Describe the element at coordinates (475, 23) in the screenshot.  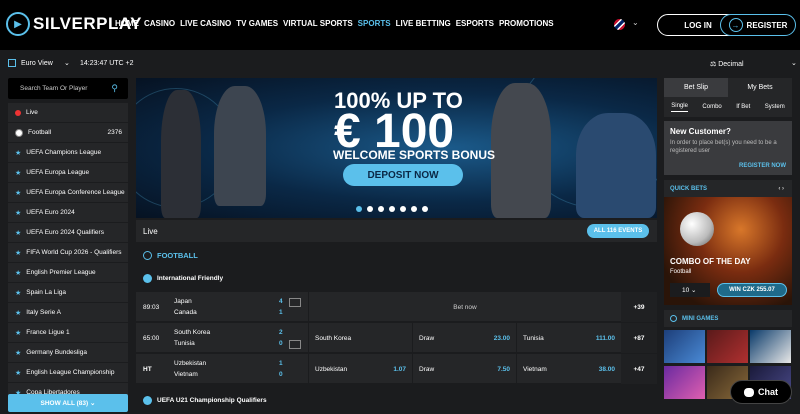
I see `nav-esports: ESPORTS` at that location.